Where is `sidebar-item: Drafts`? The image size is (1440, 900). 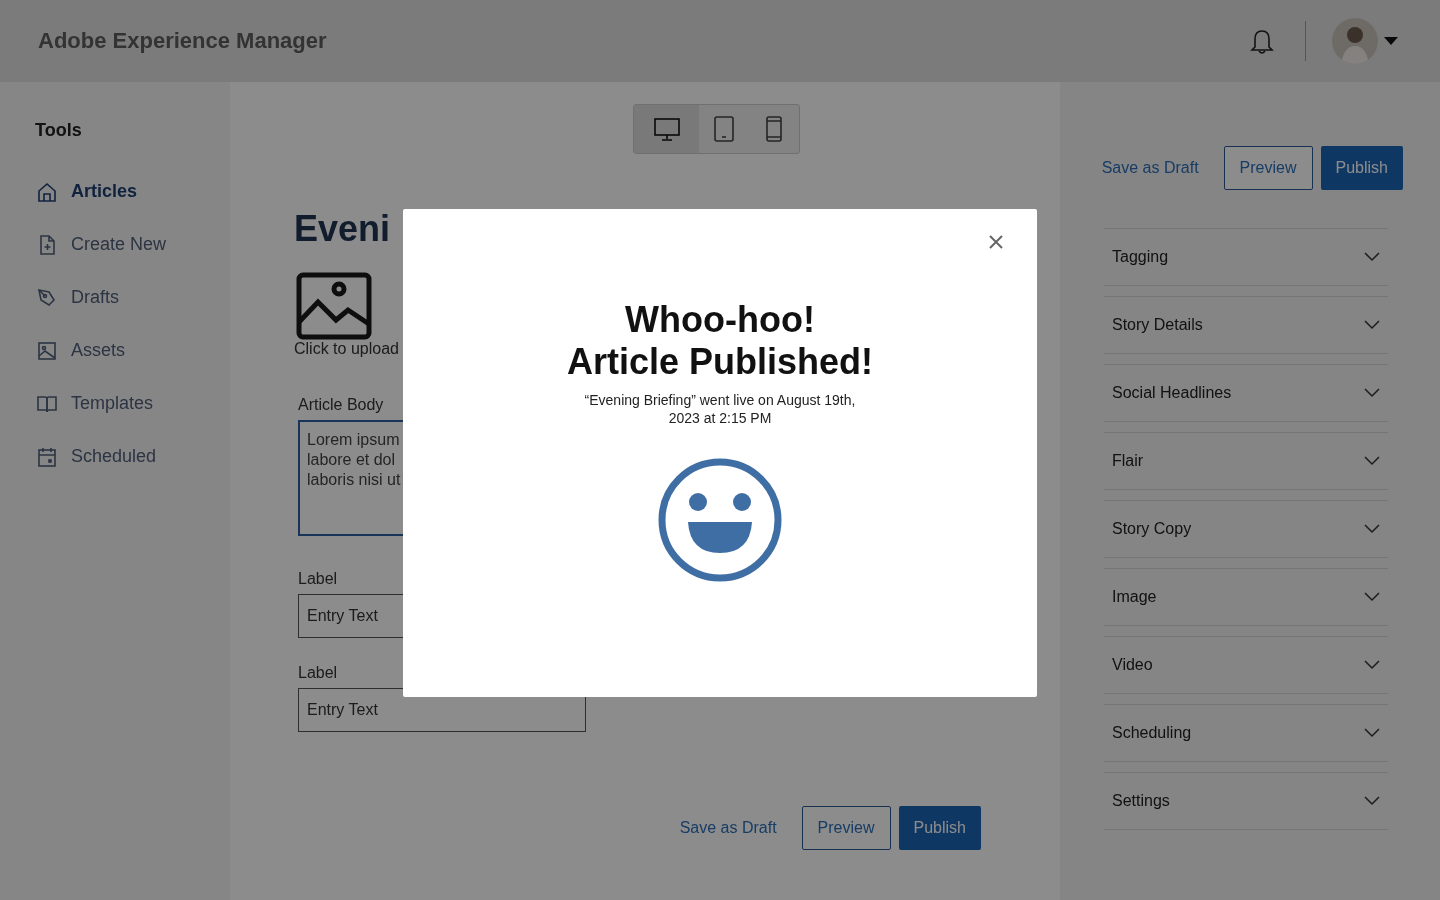
sidebar-item: Drafts is located at coordinates (132, 297).